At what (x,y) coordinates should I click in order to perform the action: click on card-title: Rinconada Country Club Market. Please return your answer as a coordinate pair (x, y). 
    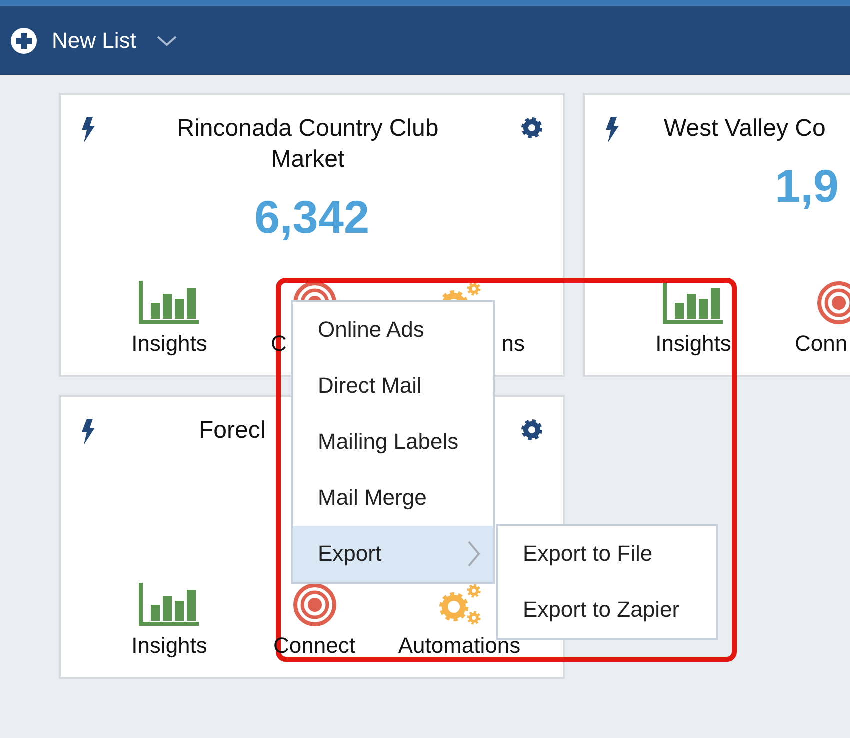
    Looking at the image, I should click on (308, 144).